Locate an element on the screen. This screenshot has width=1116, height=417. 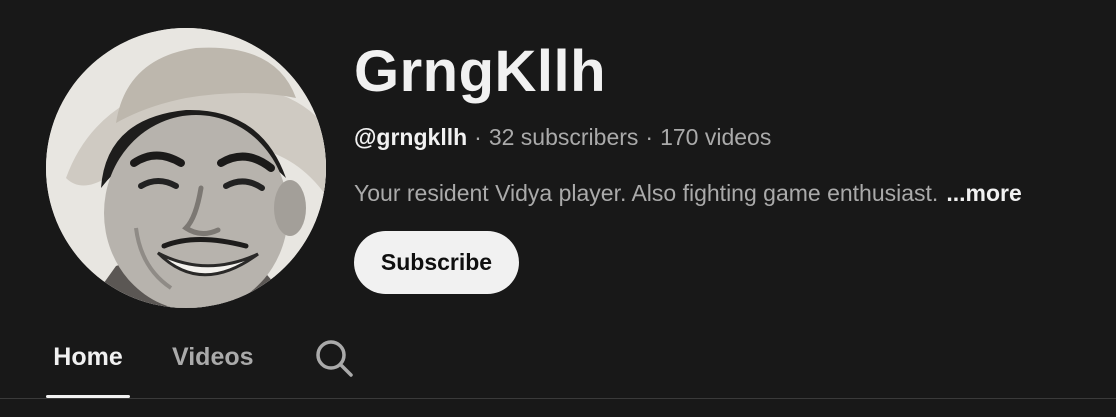
subscriber-count: 32 subscribers is located at coordinates (563, 137).